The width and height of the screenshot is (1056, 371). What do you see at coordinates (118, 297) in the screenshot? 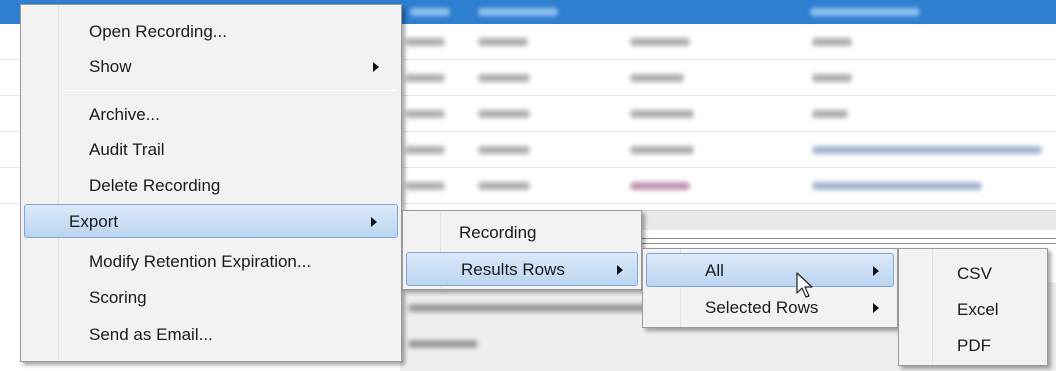
I see `menu-item-label: Scoring` at bounding box center [118, 297].